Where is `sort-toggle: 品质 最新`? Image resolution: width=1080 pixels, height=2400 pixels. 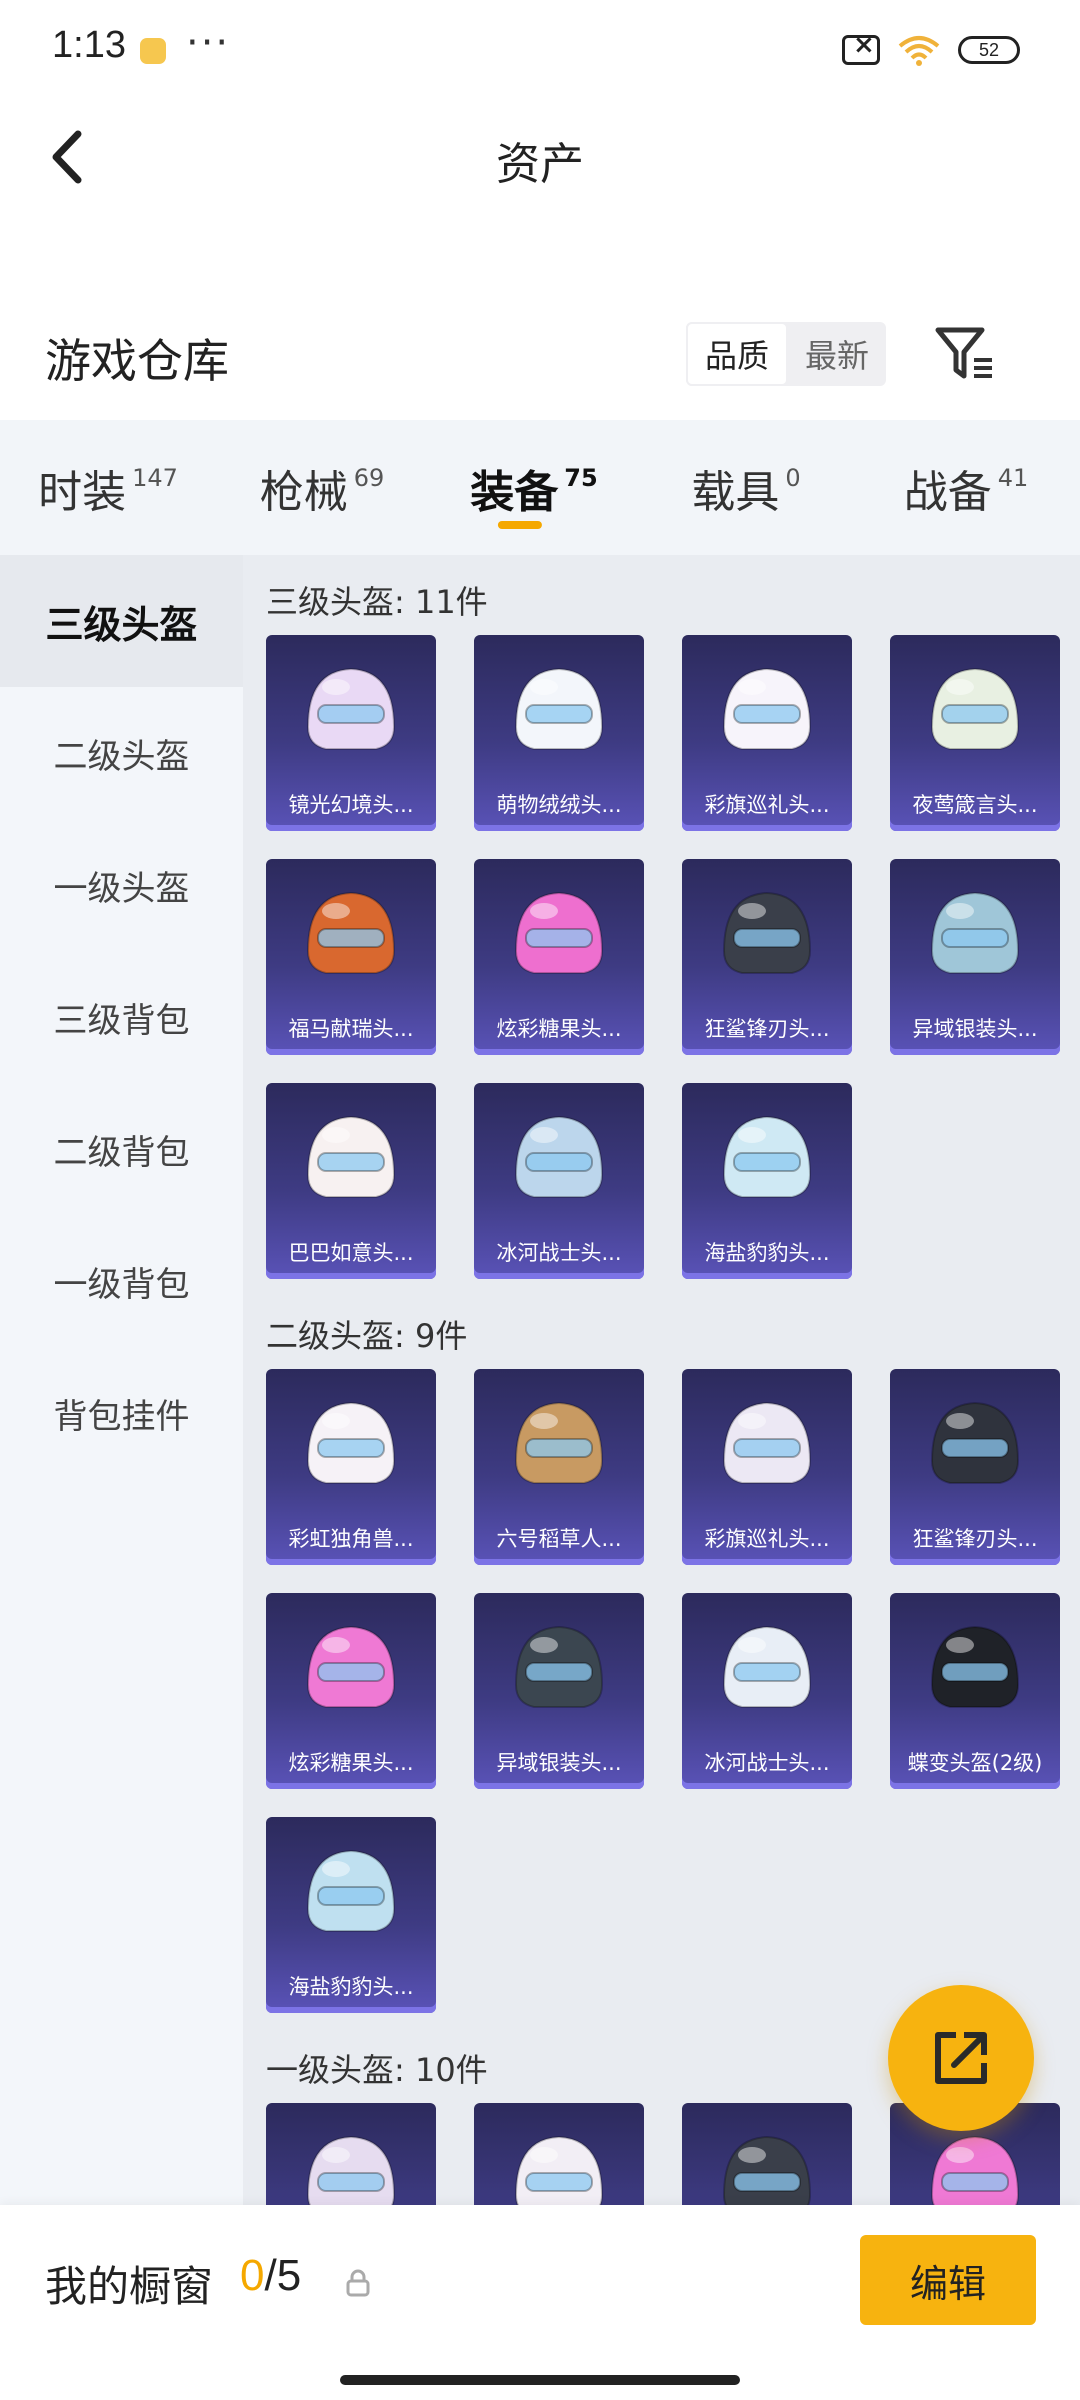
sort-toggle: 品质 最新 is located at coordinates (786, 354).